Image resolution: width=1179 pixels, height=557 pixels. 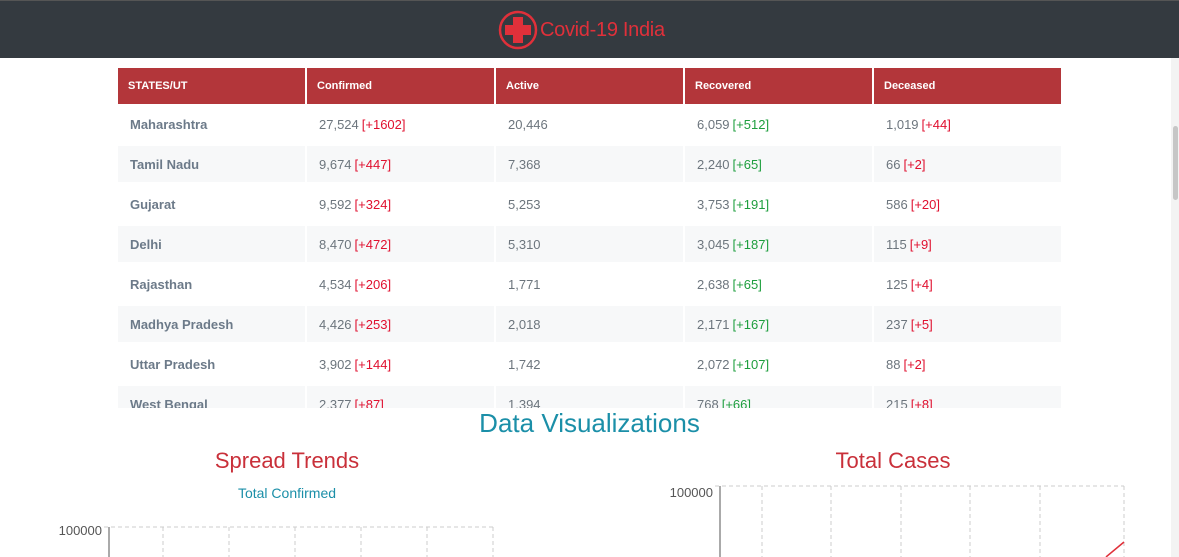 What do you see at coordinates (335, 244) in the screenshot?
I see `cell-value: 8,470` at bounding box center [335, 244].